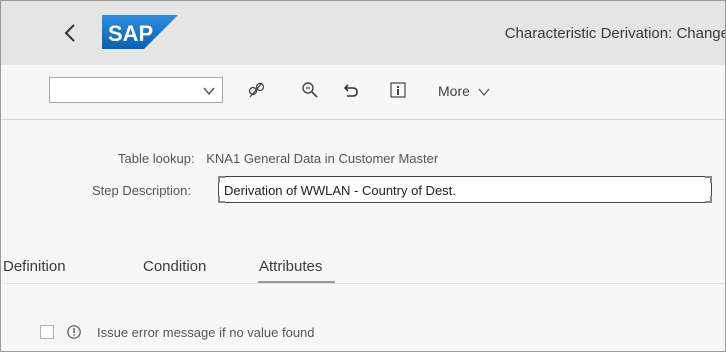  Describe the element at coordinates (34, 266) in the screenshot. I see `tab-definition: Definition` at that location.